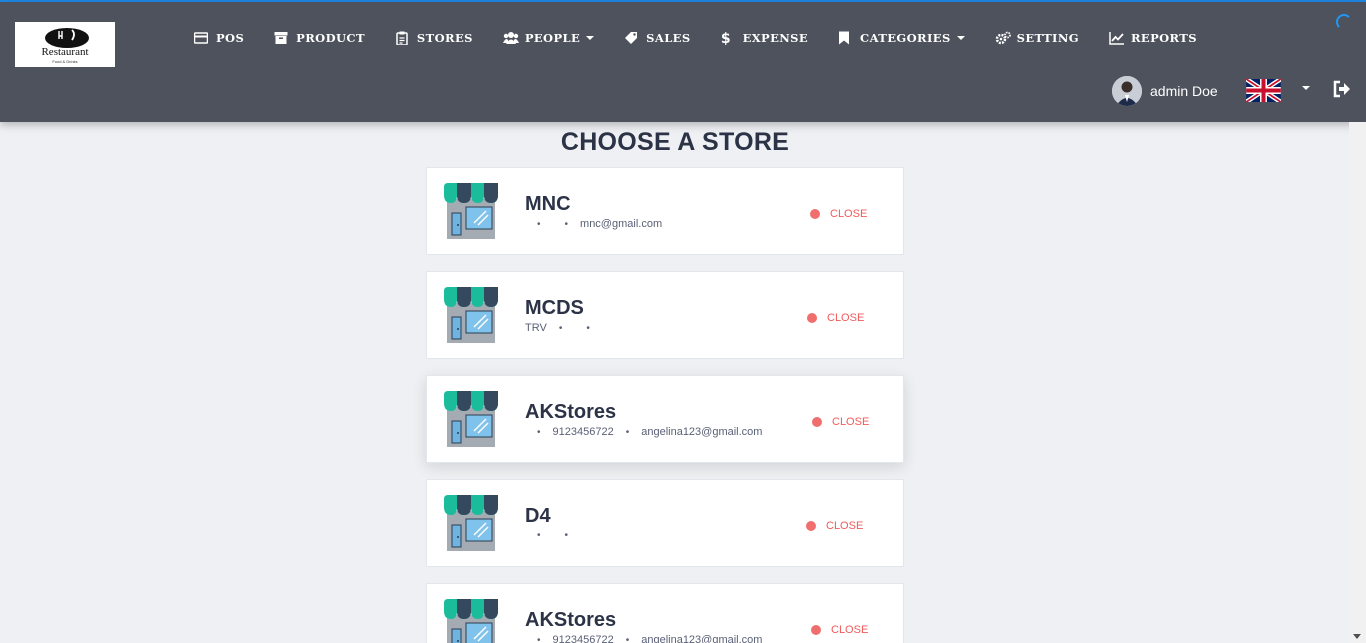  Describe the element at coordinates (1263, 90) in the screenshot. I see `uk-flag-icon` at that location.